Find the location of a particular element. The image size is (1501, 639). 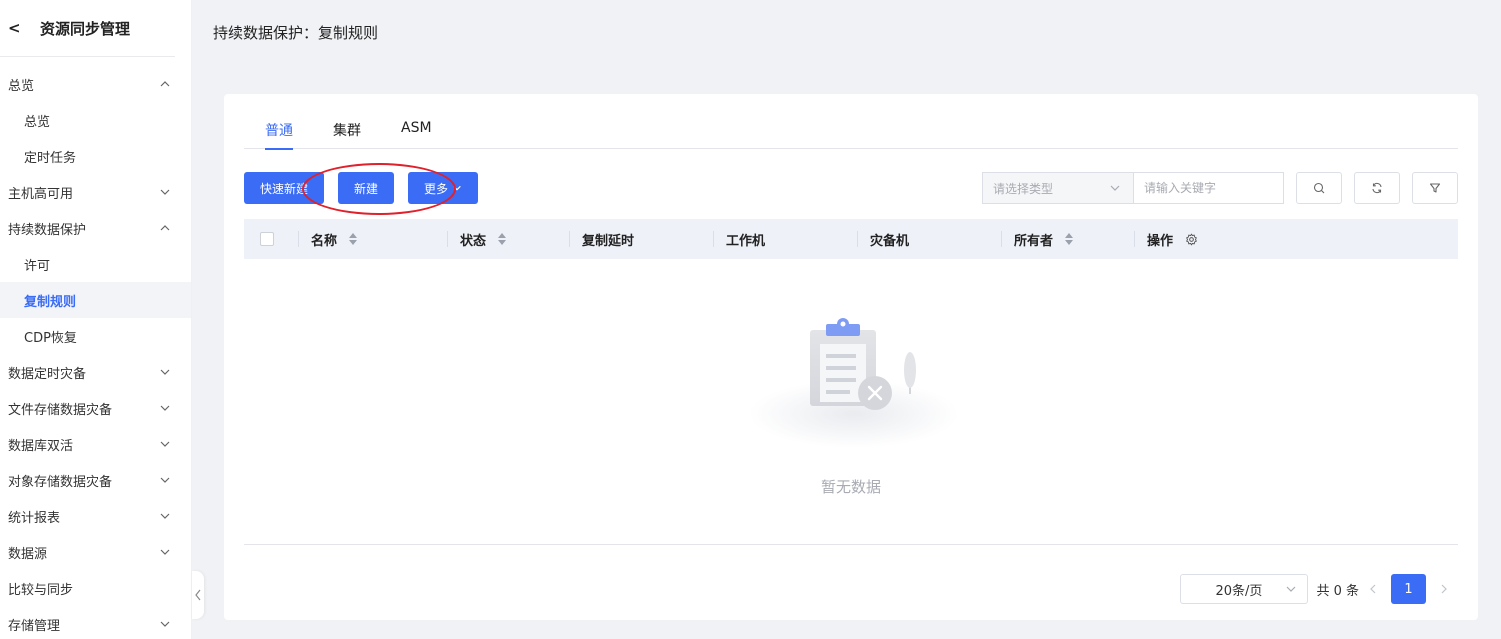

prev-page-button is located at coordinates (1373, 589).